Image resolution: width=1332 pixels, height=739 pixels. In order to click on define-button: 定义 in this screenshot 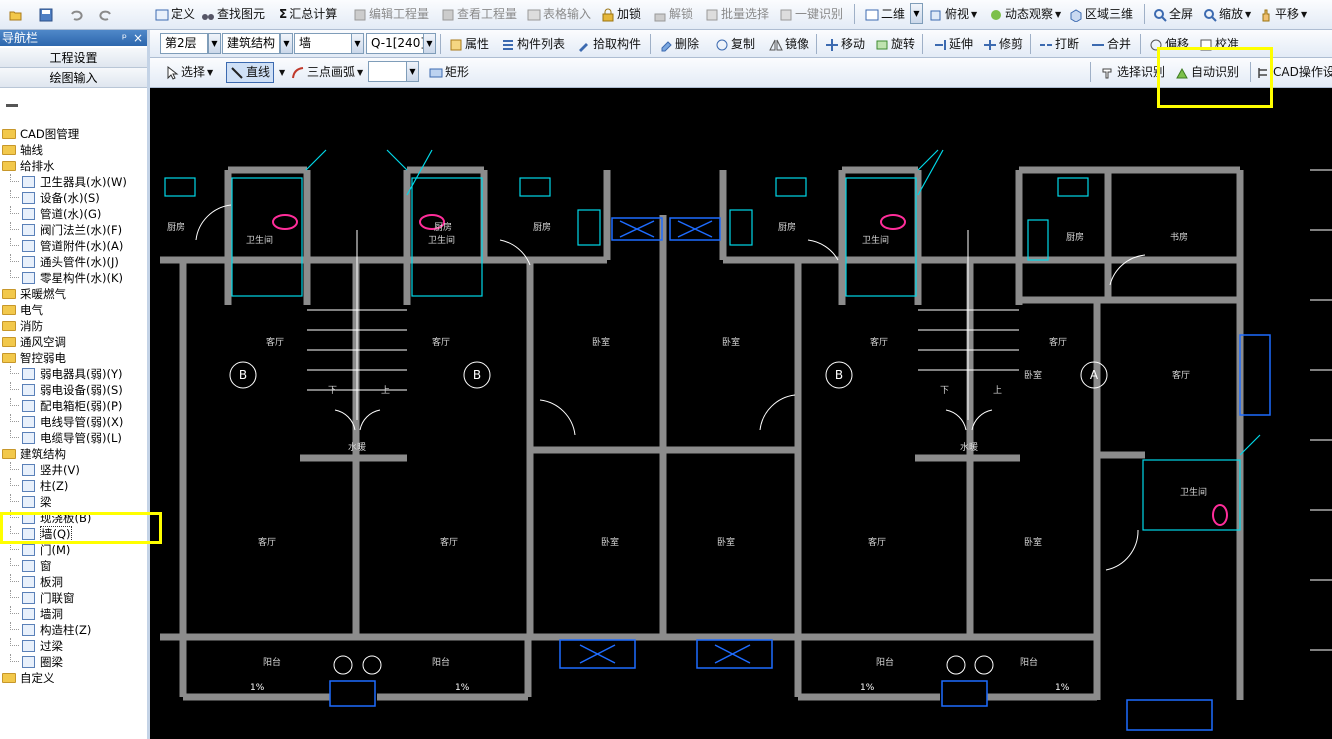, I will do `click(175, 14)`.